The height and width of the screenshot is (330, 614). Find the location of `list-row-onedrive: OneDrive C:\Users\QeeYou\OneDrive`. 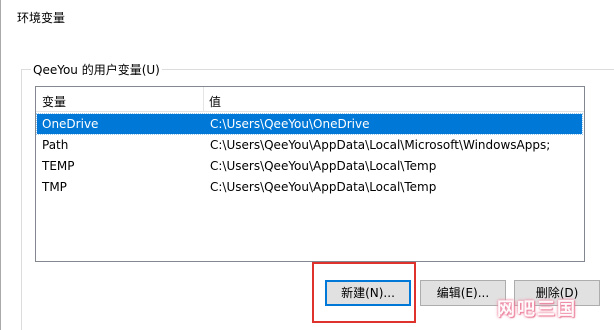

list-row-onedrive: OneDrive C:\Users\QeeYou\OneDrive is located at coordinates (309, 124).